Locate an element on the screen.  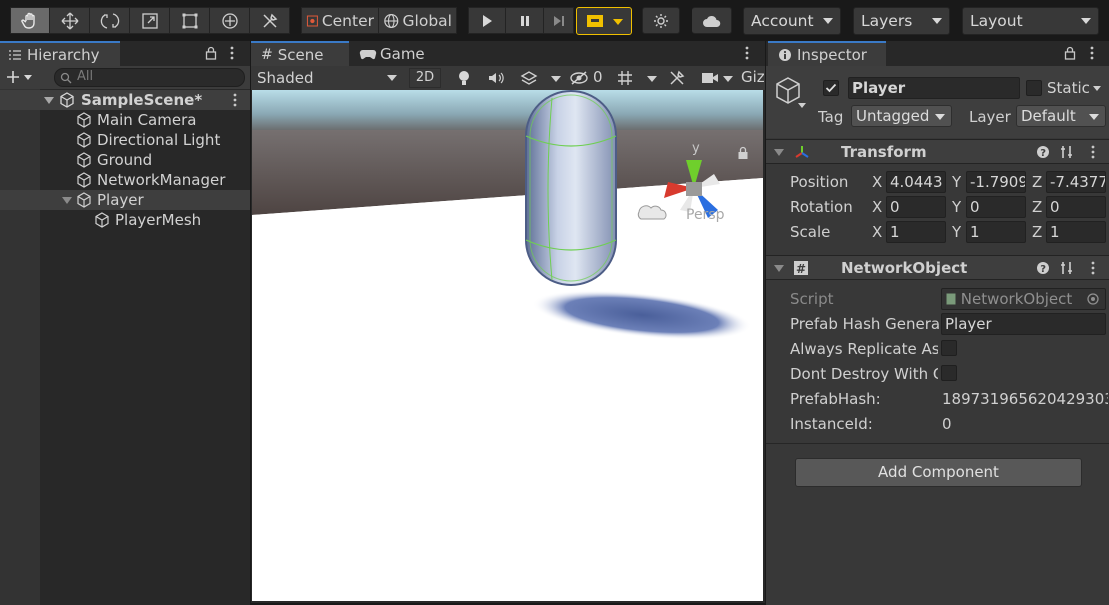
hierarchy-item-player: Player is located at coordinates (125, 200).